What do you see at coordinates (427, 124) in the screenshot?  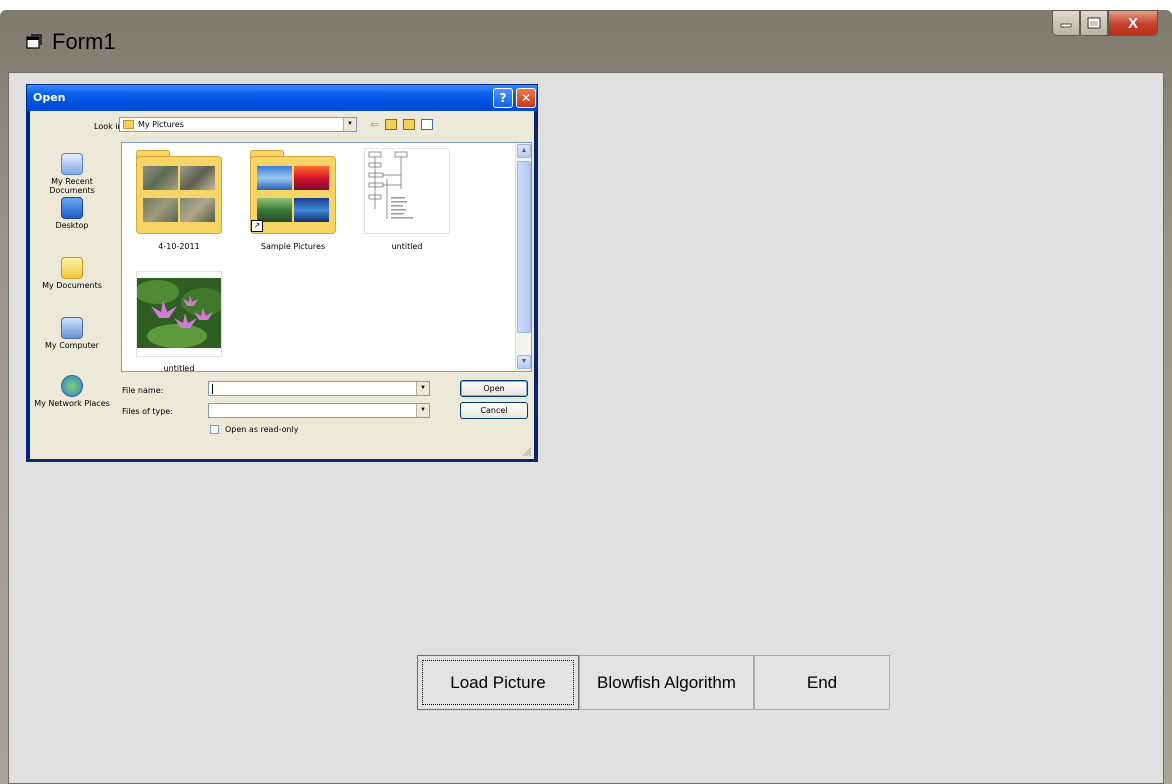 I see `view-menu-icon` at bounding box center [427, 124].